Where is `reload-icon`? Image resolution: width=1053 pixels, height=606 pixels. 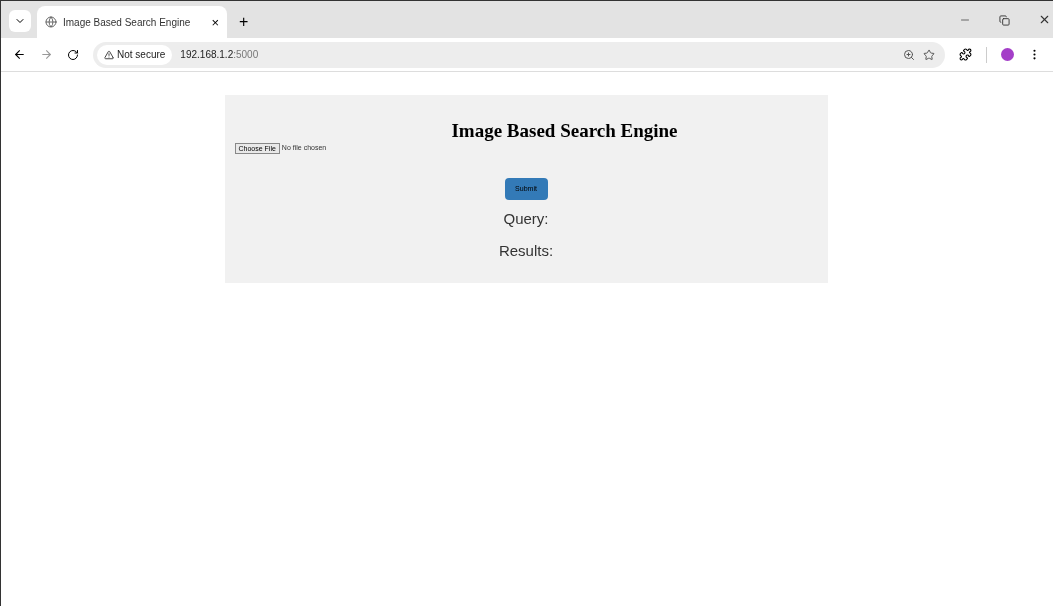
reload-icon is located at coordinates (73, 54).